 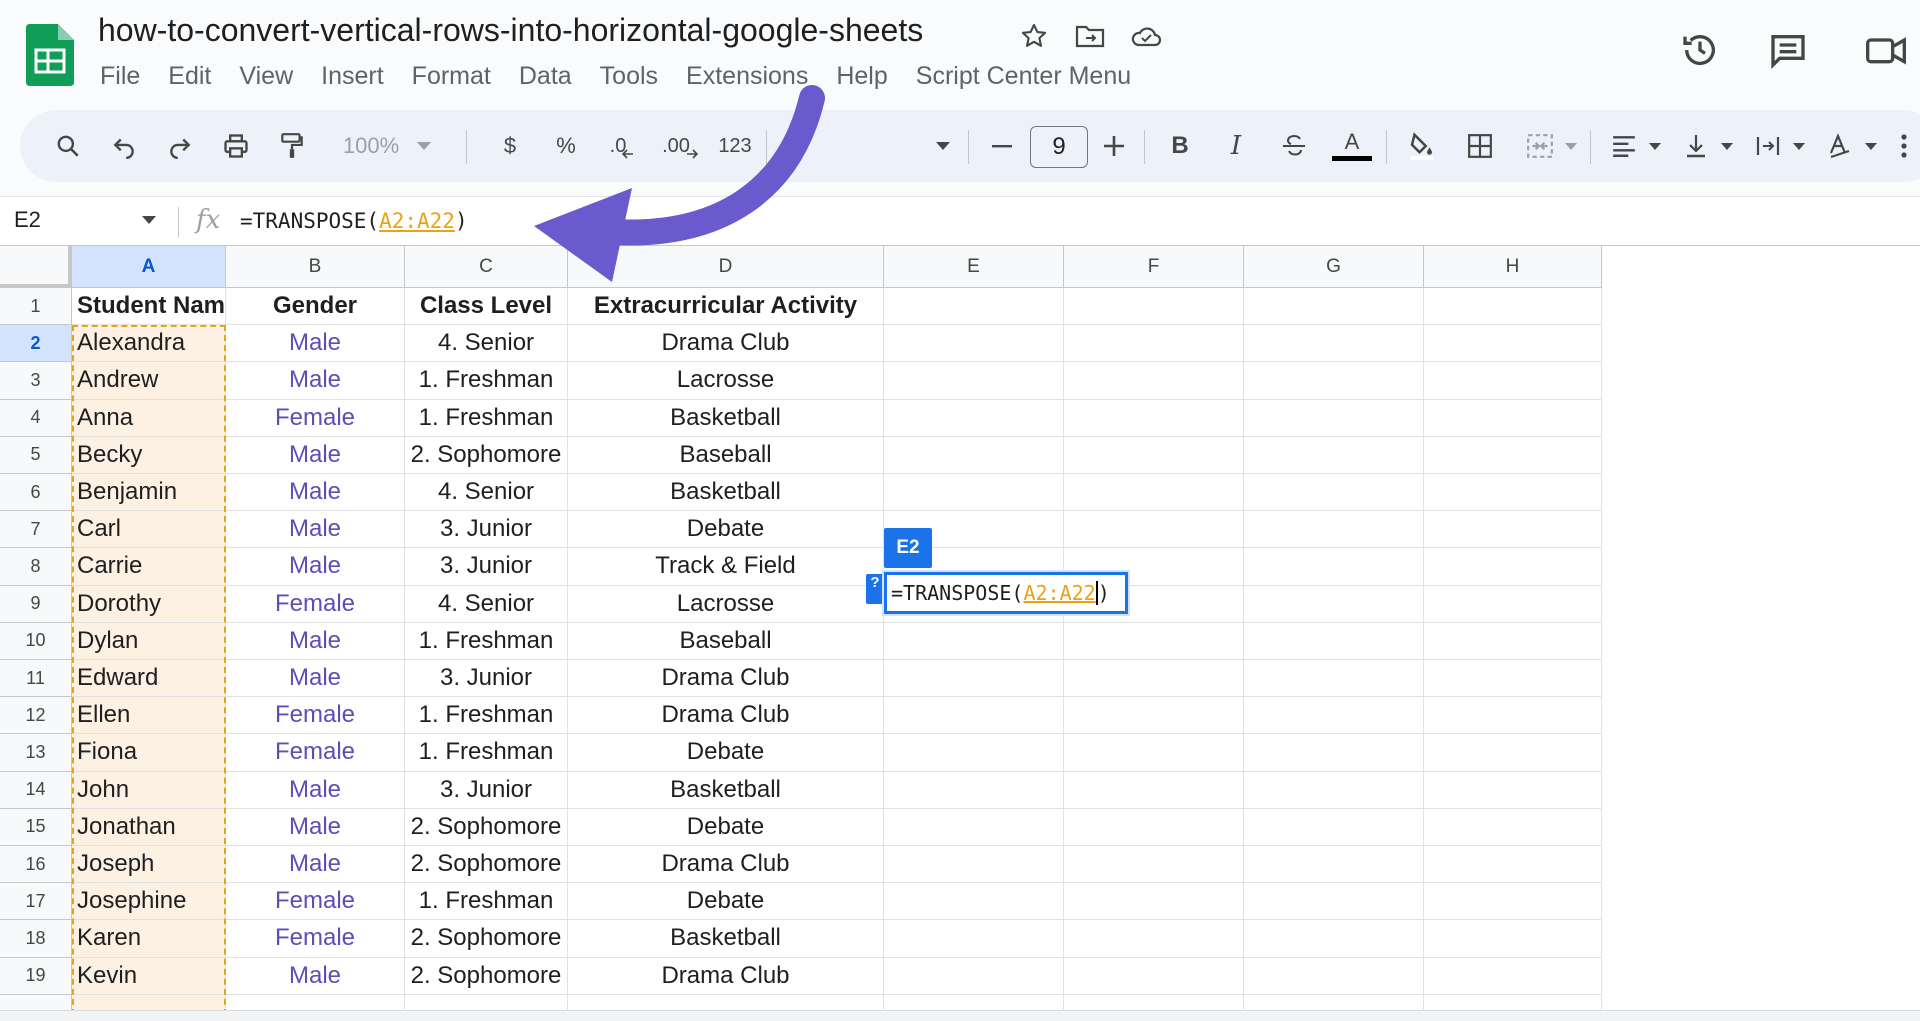 What do you see at coordinates (1624, 146) in the screenshot?
I see `horizontal-align-icon` at bounding box center [1624, 146].